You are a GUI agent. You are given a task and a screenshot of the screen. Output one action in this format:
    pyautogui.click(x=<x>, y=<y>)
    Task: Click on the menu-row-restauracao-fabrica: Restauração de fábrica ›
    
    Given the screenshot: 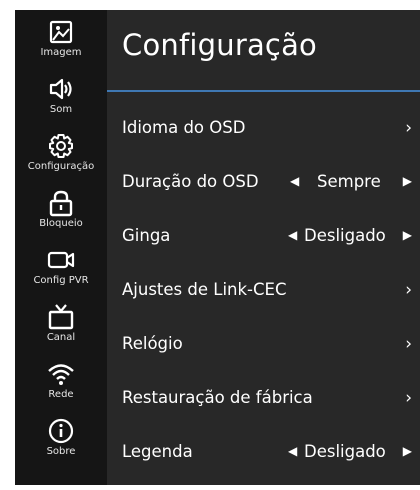 What is the action you would take?
    pyautogui.click(x=263, y=399)
    